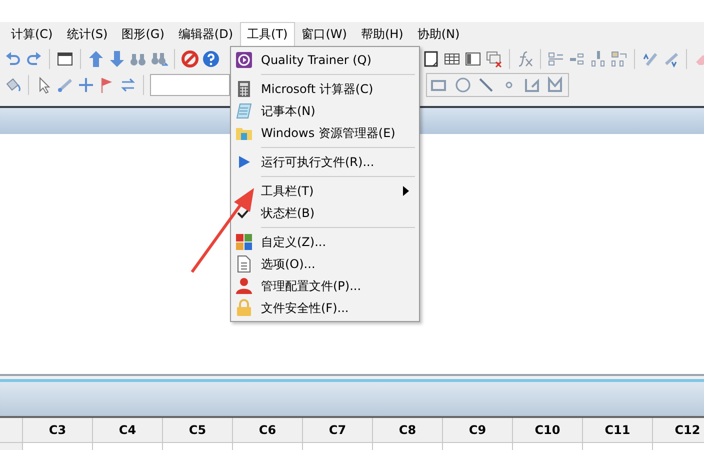 This screenshot has height=450, width=704. What do you see at coordinates (619, 59) in the screenshot?
I see `distribute-icon` at bounding box center [619, 59].